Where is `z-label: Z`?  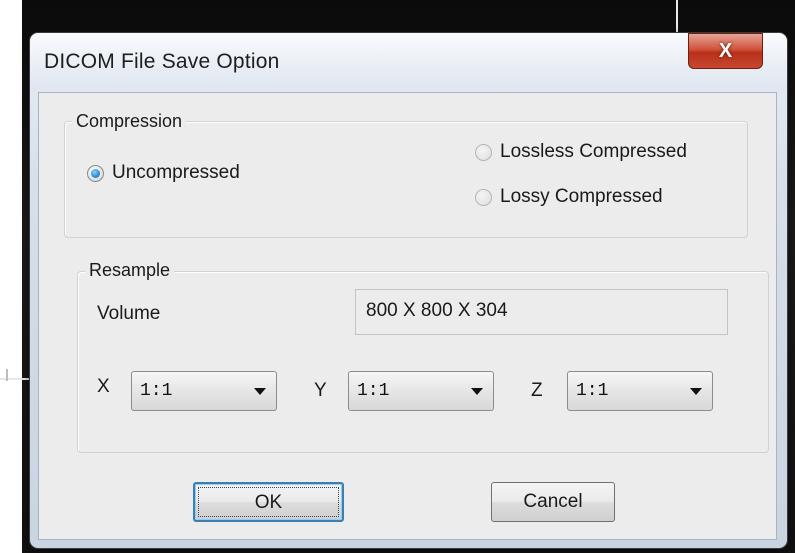
z-label: Z is located at coordinates (537, 390).